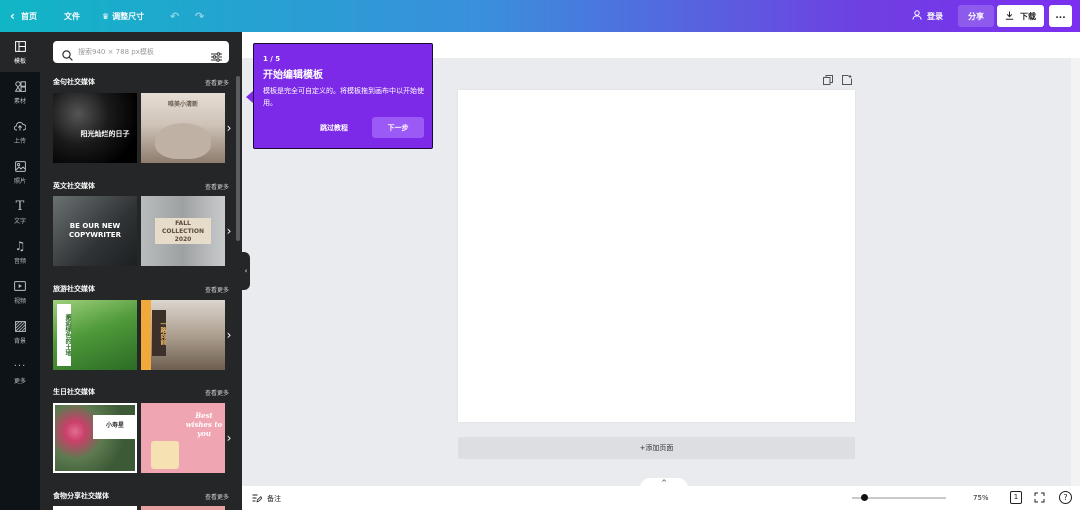 The width and height of the screenshot is (1080, 510). Describe the element at coordinates (19, 61) in the screenshot. I see `rail-label: 模板` at that location.